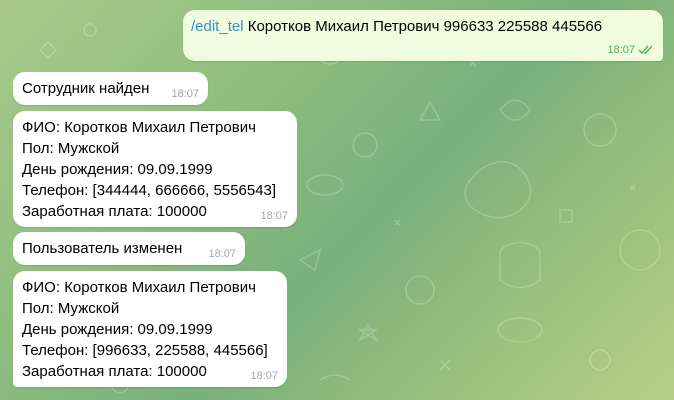 This screenshot has height=400, width=674. What do you see at coordinates (149, 190) in the screenshot?
I see `detail-line: Телефон: [344444, 666666, 5556543]` at bounding box center [149, 190].